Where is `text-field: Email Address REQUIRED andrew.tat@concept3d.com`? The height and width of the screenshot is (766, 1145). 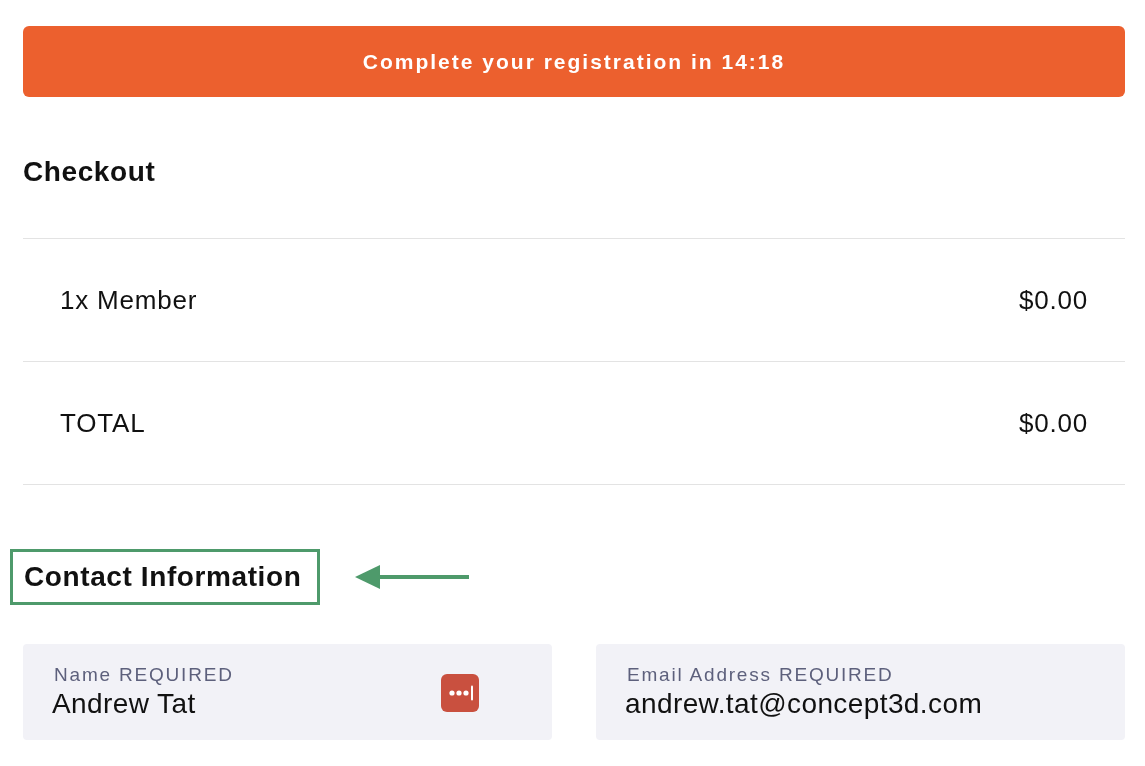
text-field: Email Address REQUIRED andrew.tat@concept3d.com is located at coordinates (860, 692).